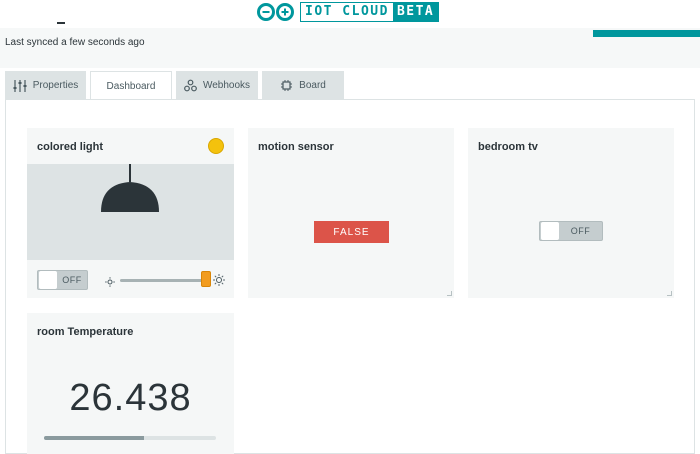 This screenshot has width=700, height=454. Describe the element at coordinates (61, 23) in the screenshot. I see `menu-mark` at that location.